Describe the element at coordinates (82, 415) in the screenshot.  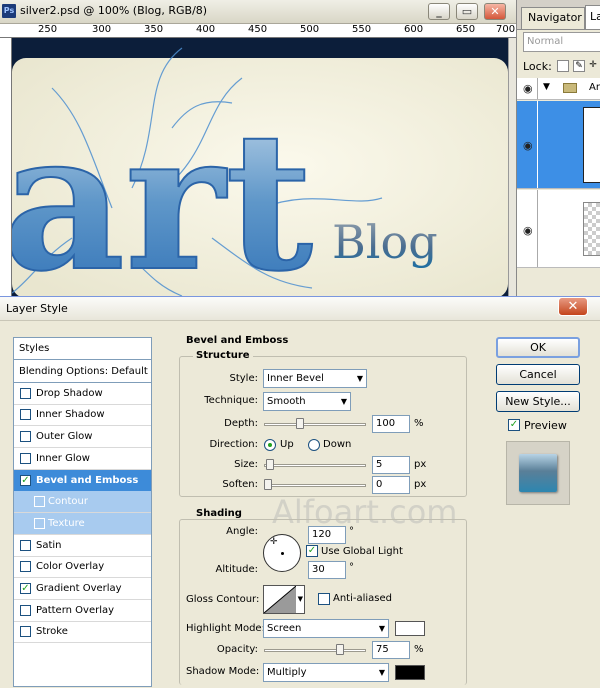
I see `style-item-inner-shadow: Inner Shadow` at that location.